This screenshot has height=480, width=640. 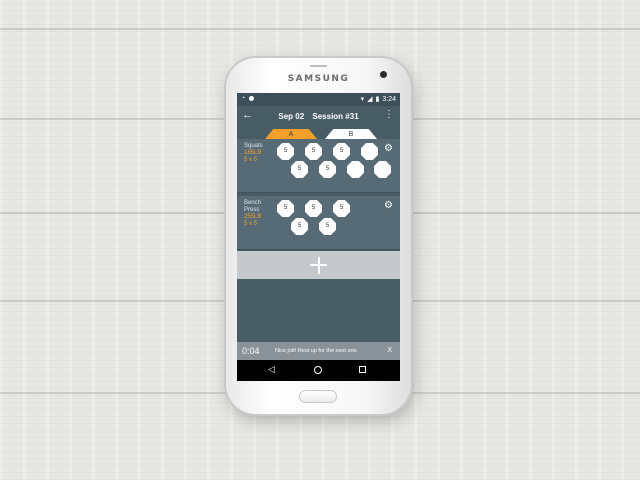 I want to click on system-nav-bar: ◁, so click(x=318, y=370).